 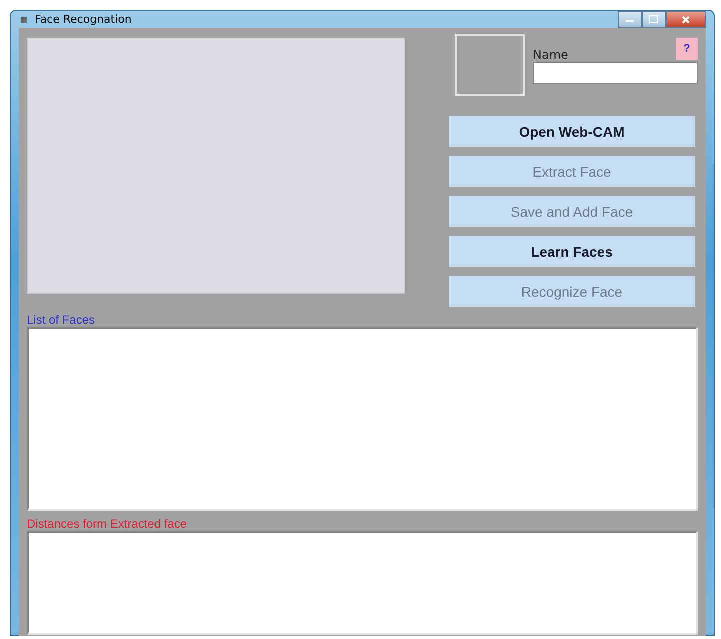 What do you see at coordinates (615, 73) in the screenshot?
I see `name-input` at bounding box center [615, 73].